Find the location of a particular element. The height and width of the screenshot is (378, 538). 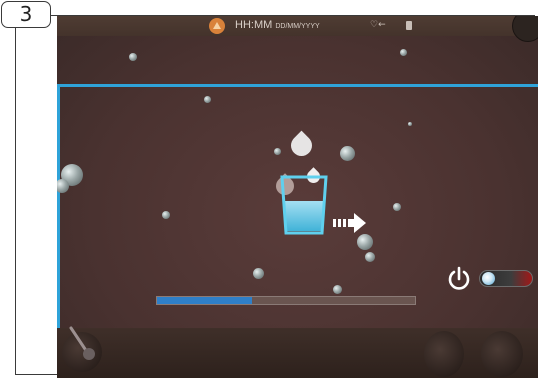

step-number-badge: 3 is located at coordinates (26, 14).